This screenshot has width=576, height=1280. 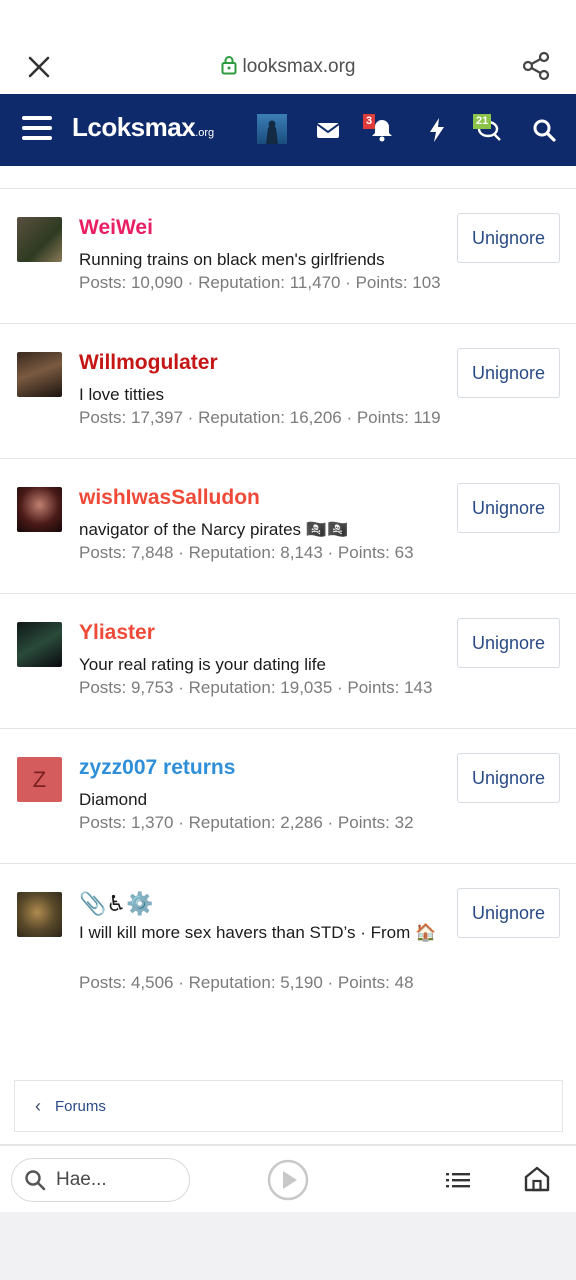 I want to click on member-title: navigator of the Narcy pirates 🏴‍☠️🏴‍☠️, so click(x=214, y=529).